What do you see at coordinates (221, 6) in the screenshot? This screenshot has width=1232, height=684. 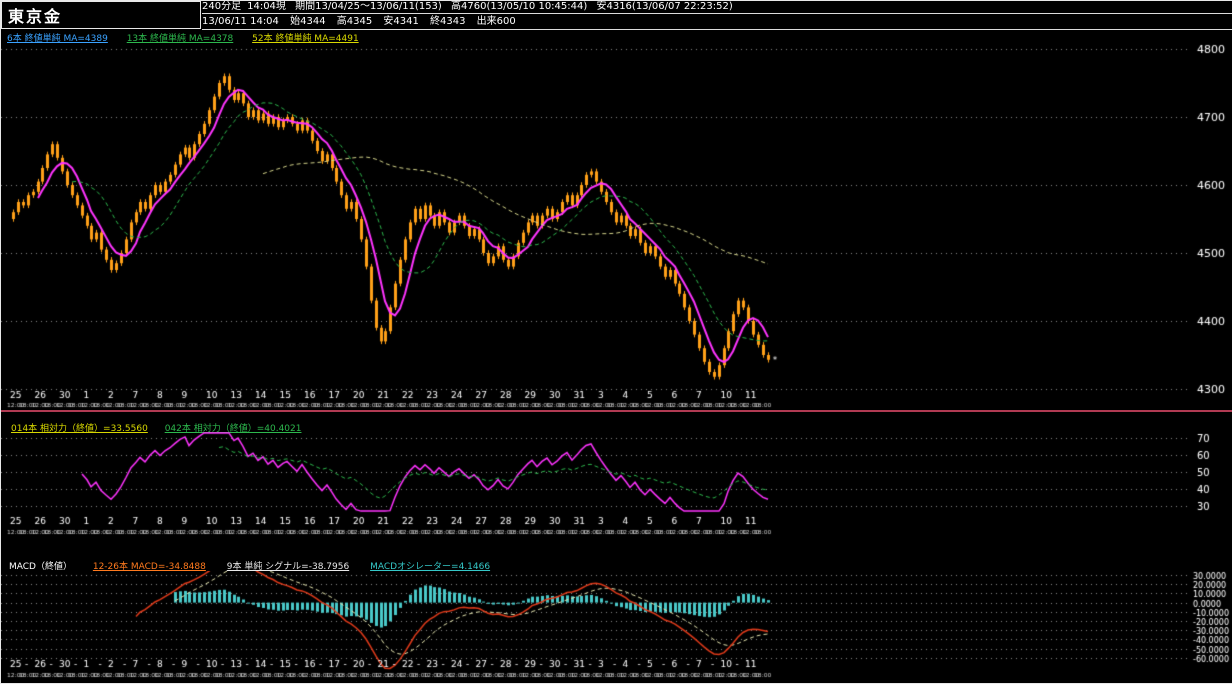 I see `timeframe-label: 240分足` at bounding box center [221, 6].